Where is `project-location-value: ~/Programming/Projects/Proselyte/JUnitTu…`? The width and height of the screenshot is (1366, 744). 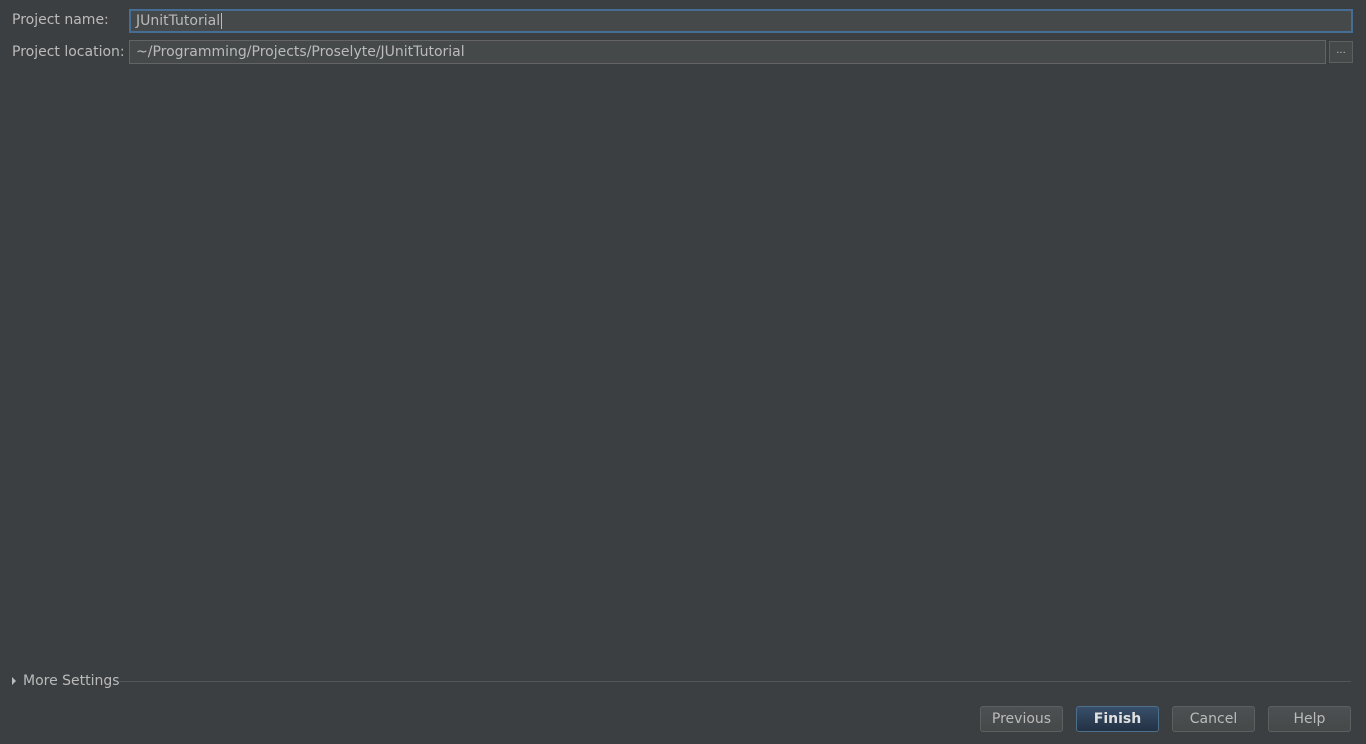 project-location-value: ~/Programming/Projects/Proselyte/JUnitTu… is located at coordinates (300, 52).